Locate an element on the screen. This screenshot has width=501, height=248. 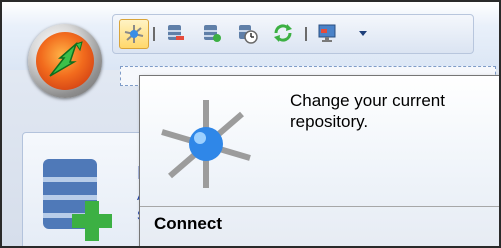
tooltip-divider is located at coordinates (319, 206).